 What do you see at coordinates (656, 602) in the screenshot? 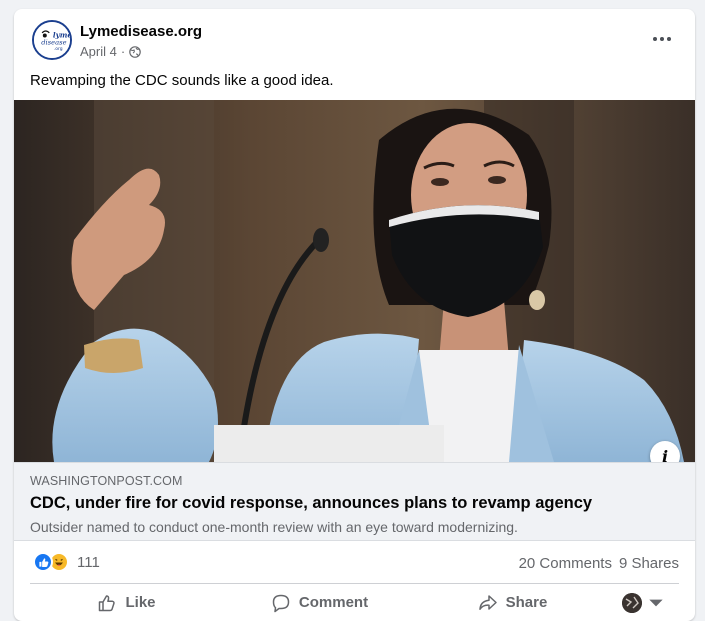
I see `caret-down-icon` at bounding box center [656, 602].